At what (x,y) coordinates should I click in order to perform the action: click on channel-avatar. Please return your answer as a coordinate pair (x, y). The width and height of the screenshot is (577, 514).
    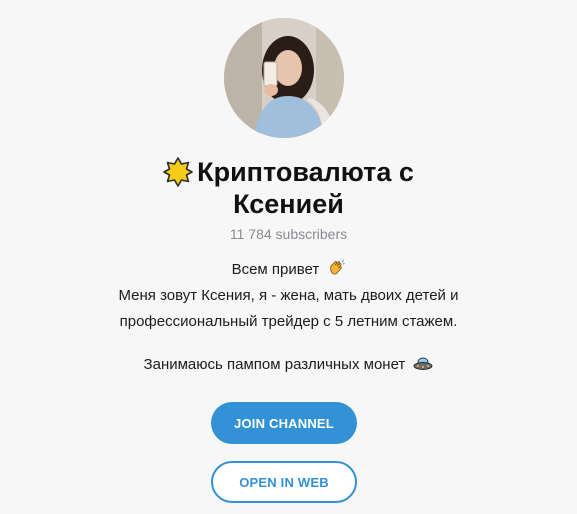
    Looking at the image, I should click on (284, 78).